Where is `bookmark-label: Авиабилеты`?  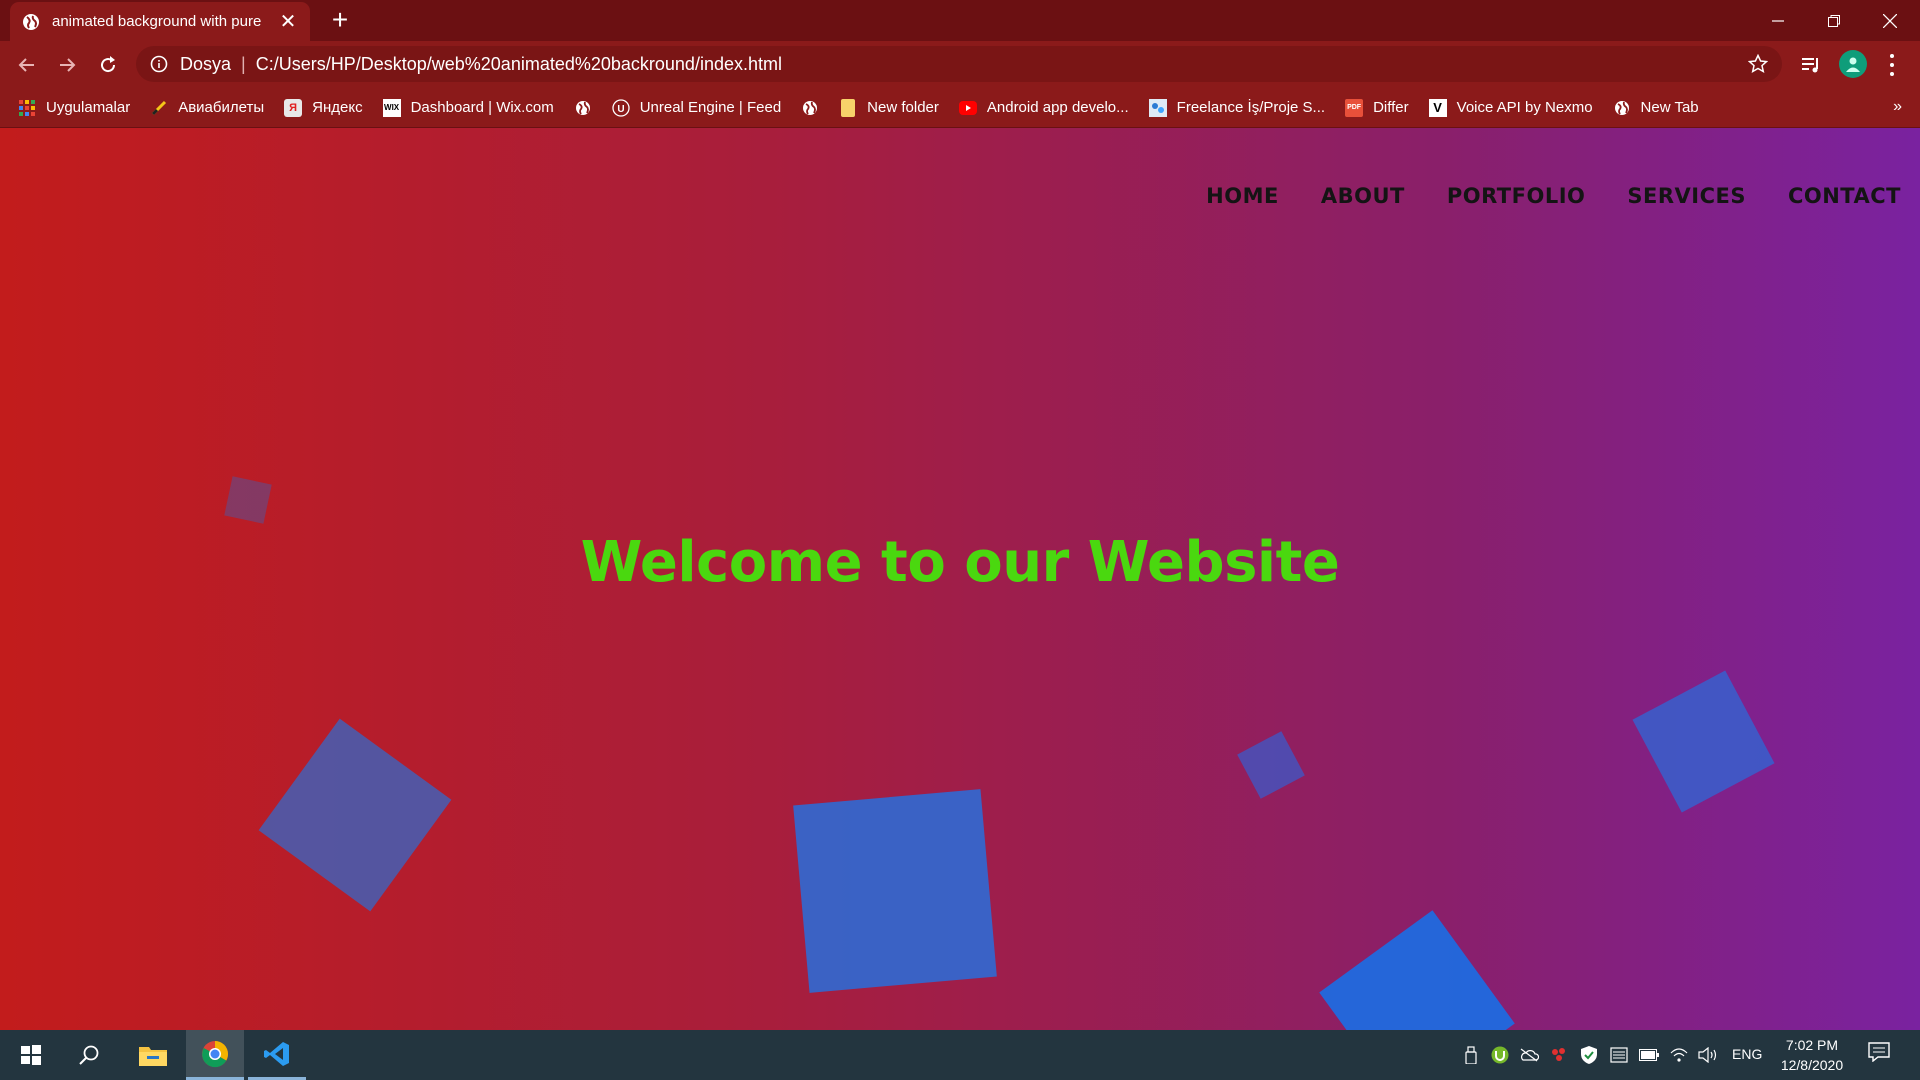 bookmark-label: Авиабилеты is located at coordinates (221, 107).